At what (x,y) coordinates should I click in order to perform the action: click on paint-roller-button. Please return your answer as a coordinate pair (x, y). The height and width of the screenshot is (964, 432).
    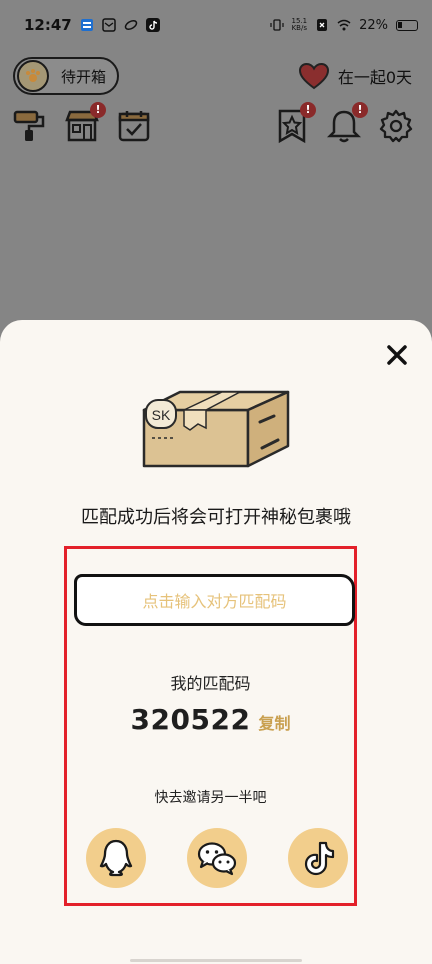
    Looking at the image, I should click on (30, 126).